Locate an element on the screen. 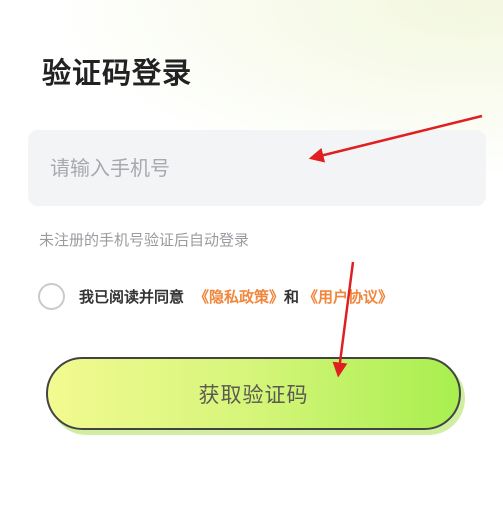 This screenshot has width=503, height=531. agreement-row: 我已阅读并同意 《隐私政策》 和 《用户协议》 is located at coordinates (215, 296).